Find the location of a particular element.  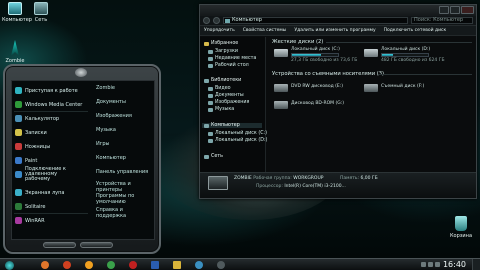

organize-button: Упорядочить is located at coordinates (219, 30).